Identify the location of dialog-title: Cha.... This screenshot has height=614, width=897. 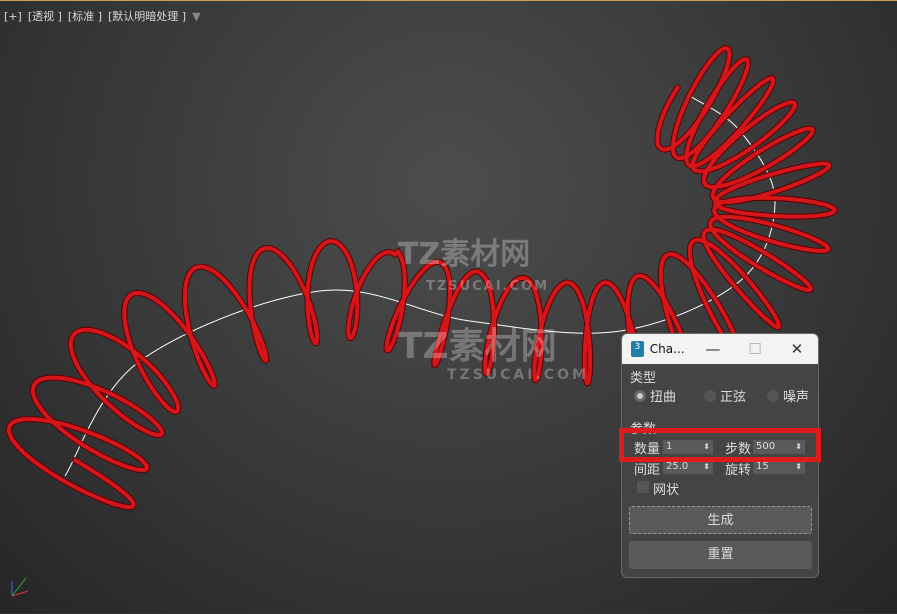
(667, 349).